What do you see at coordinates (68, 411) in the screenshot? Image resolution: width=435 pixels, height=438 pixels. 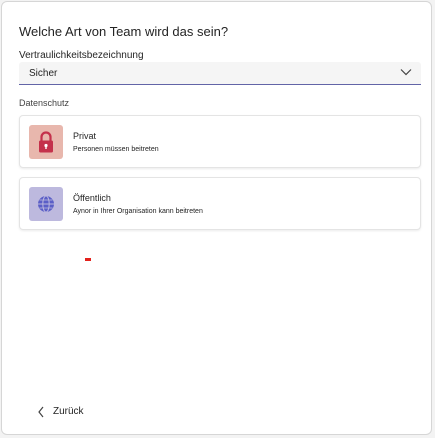 I see `back-label: Zurück` at bounding box center [68, 411].